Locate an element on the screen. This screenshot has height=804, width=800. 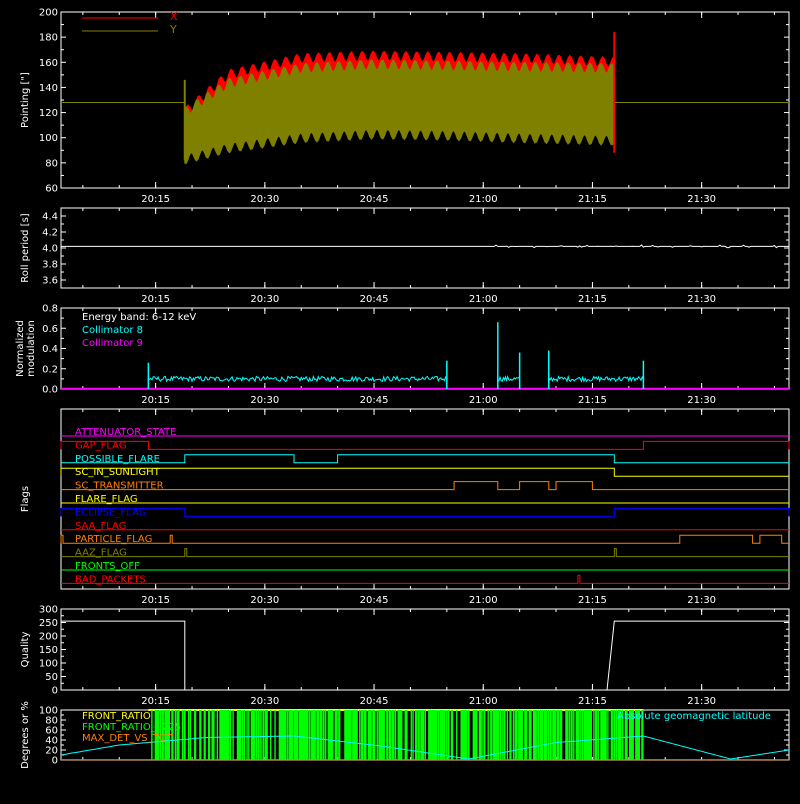
flag-line-sc-in-sunlight is located at coordinates (424, 472).